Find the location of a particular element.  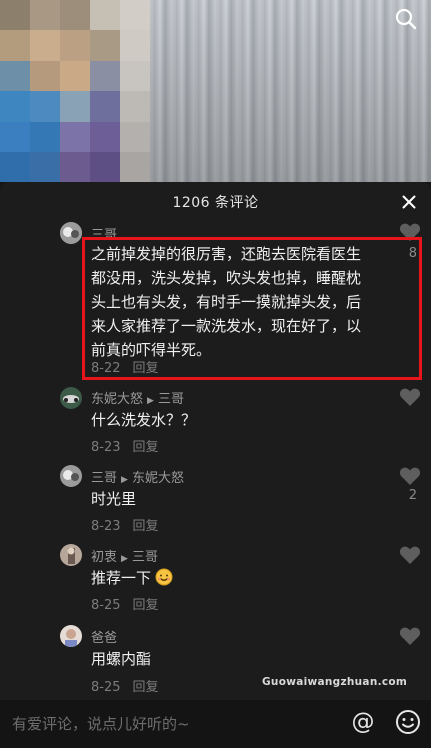

comment-text: 什么洗发水？？ is located at coordinates (144, 420).